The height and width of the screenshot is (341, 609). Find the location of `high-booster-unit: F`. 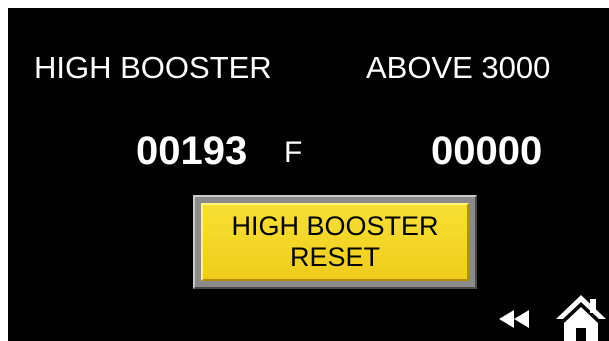

high-booster-unit: F is located at coordinates (293, 152).